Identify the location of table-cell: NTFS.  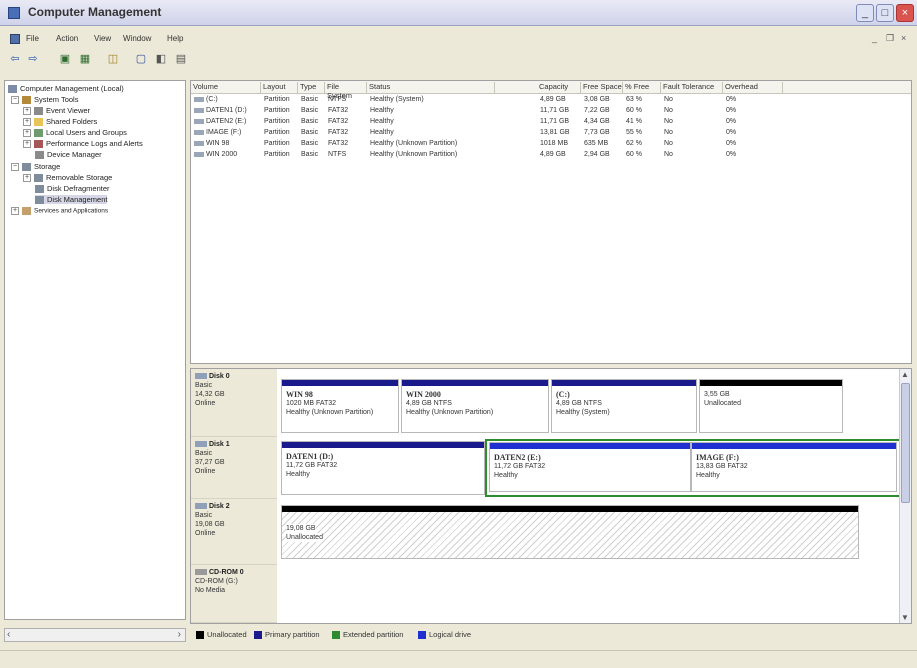
(337, 99).